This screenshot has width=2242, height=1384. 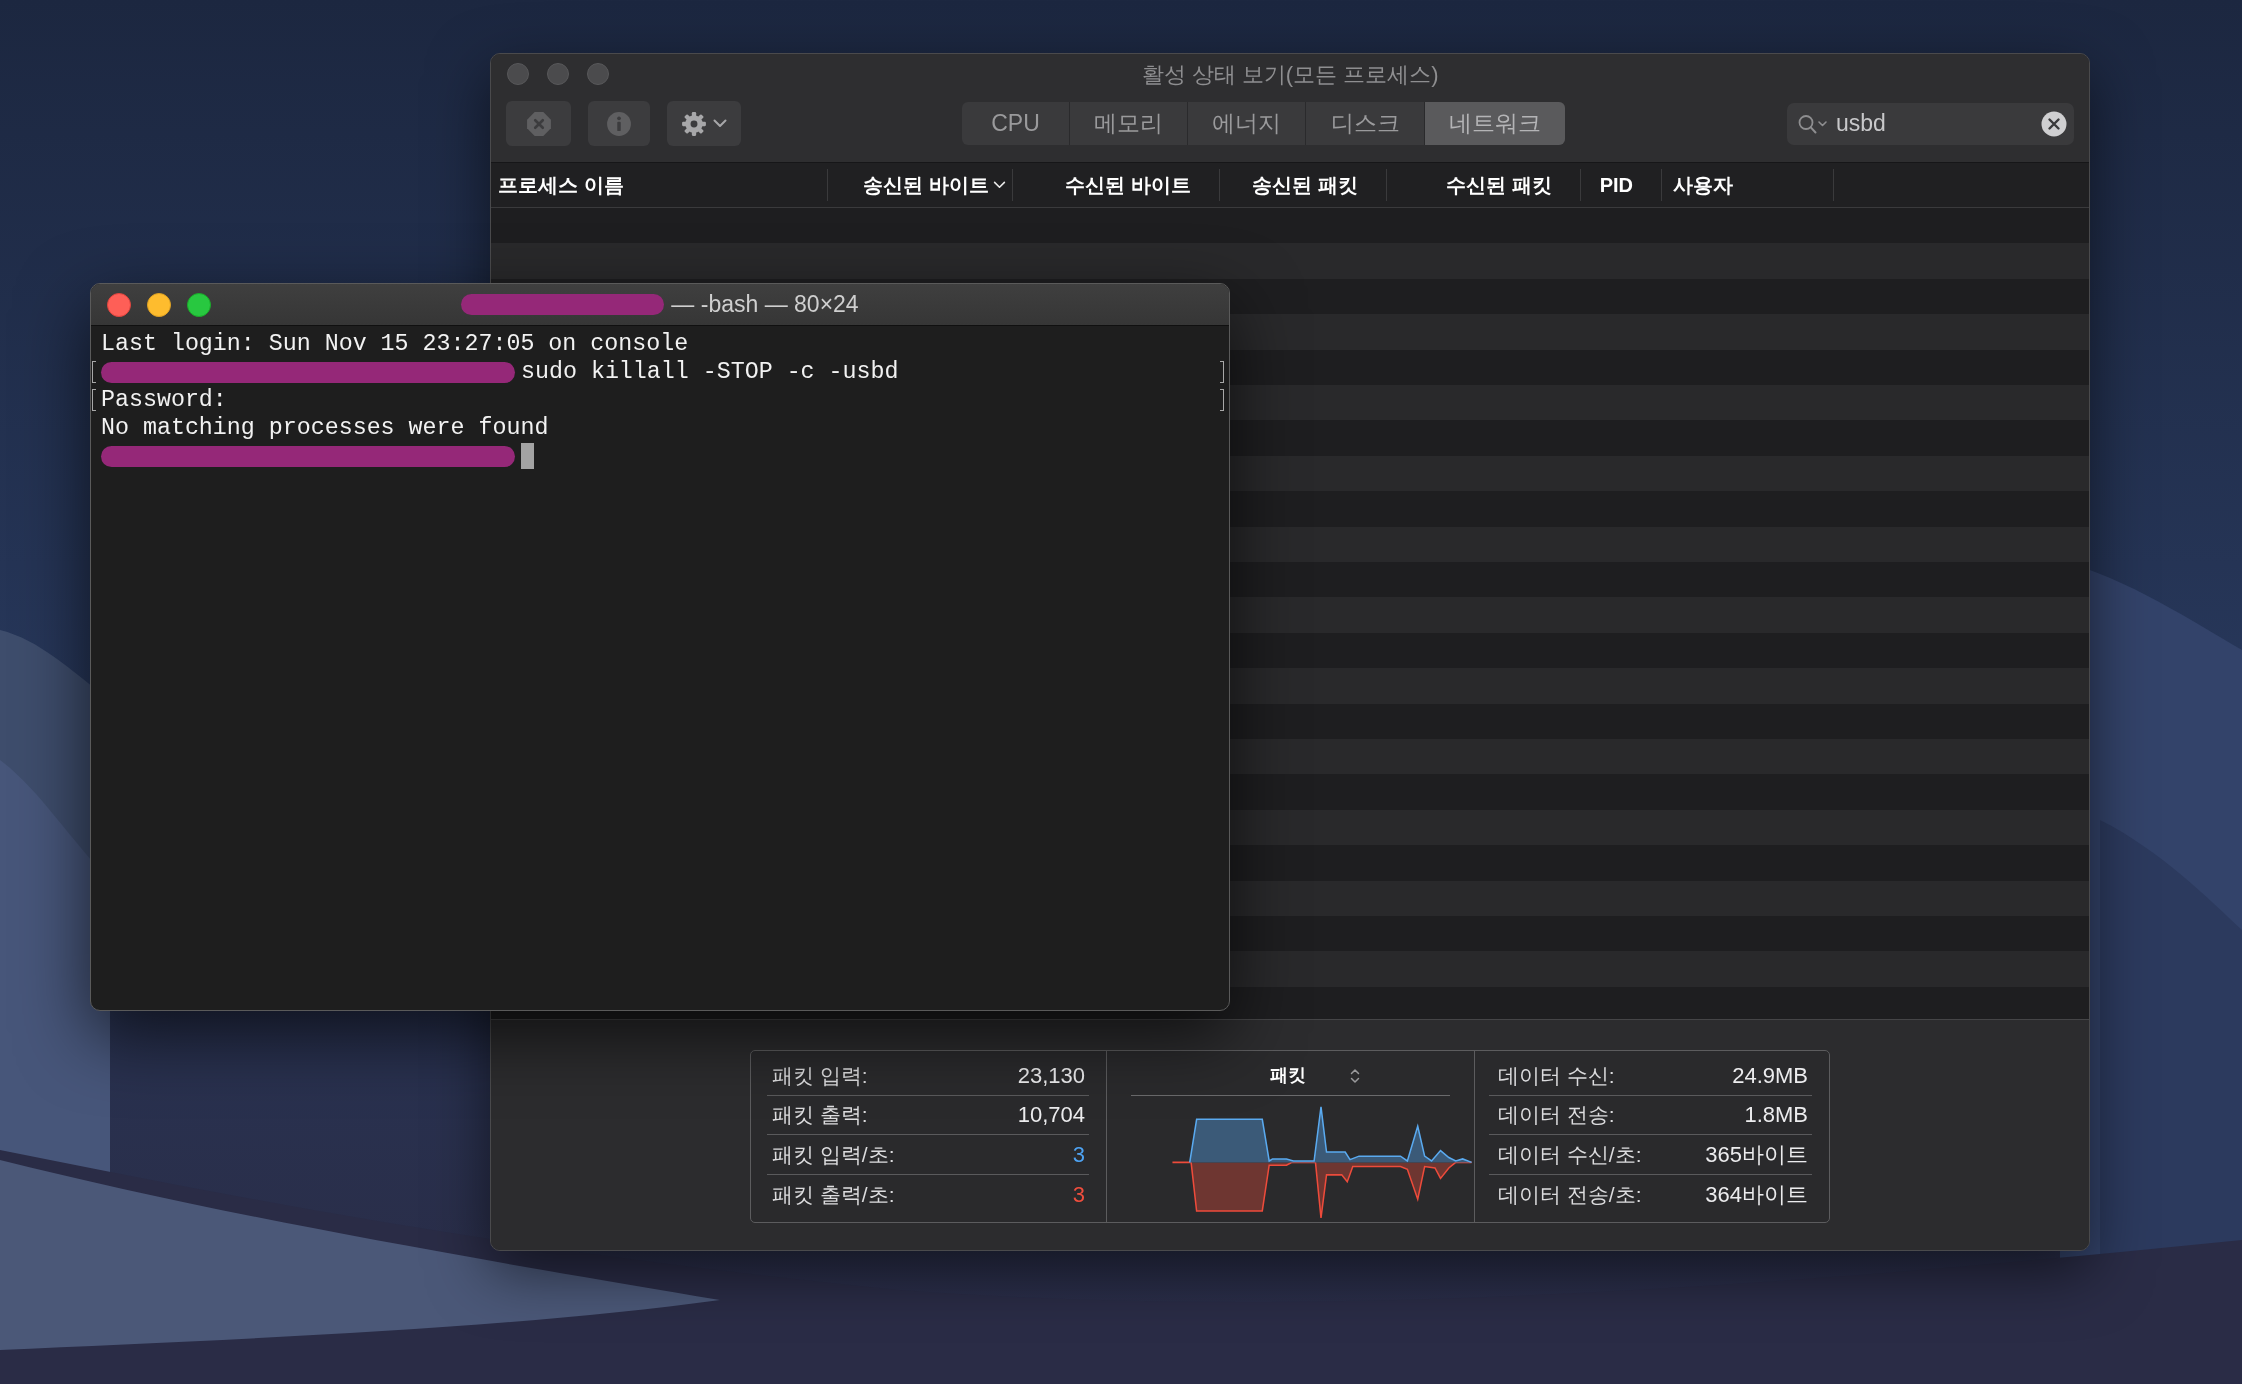 What do you see at coordinates (1776, 1115) in the screenshot?
I see `stat-value: 1.8MB` at bounding box center [1776, 1115].